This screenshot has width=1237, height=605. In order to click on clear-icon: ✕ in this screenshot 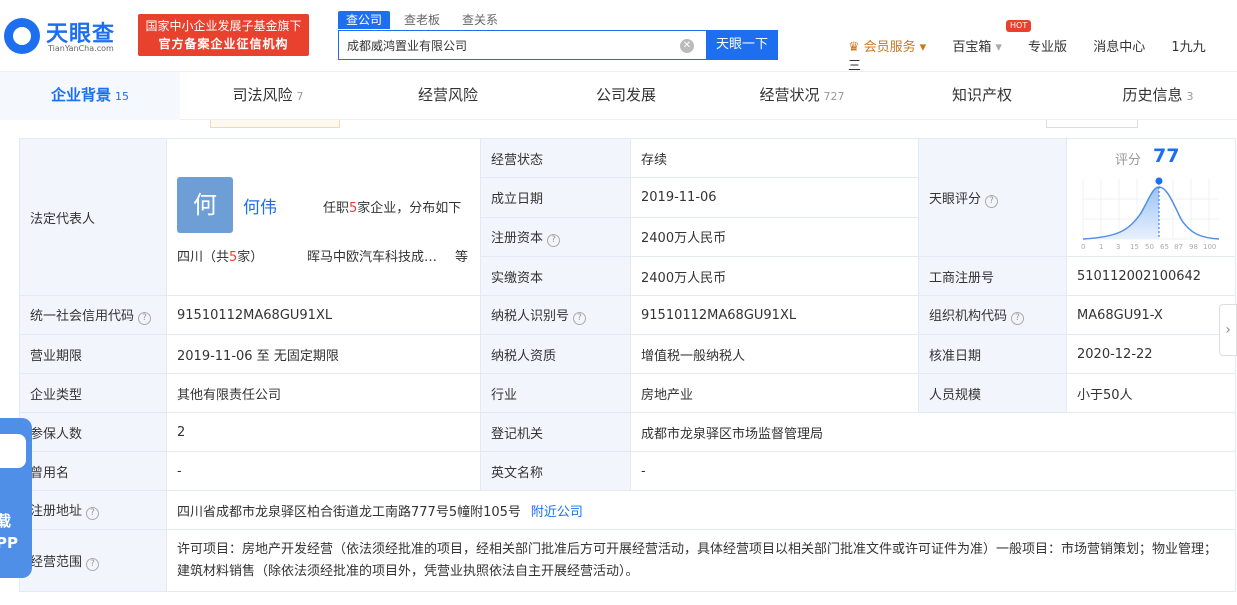, I will do `click(687, 46)`.